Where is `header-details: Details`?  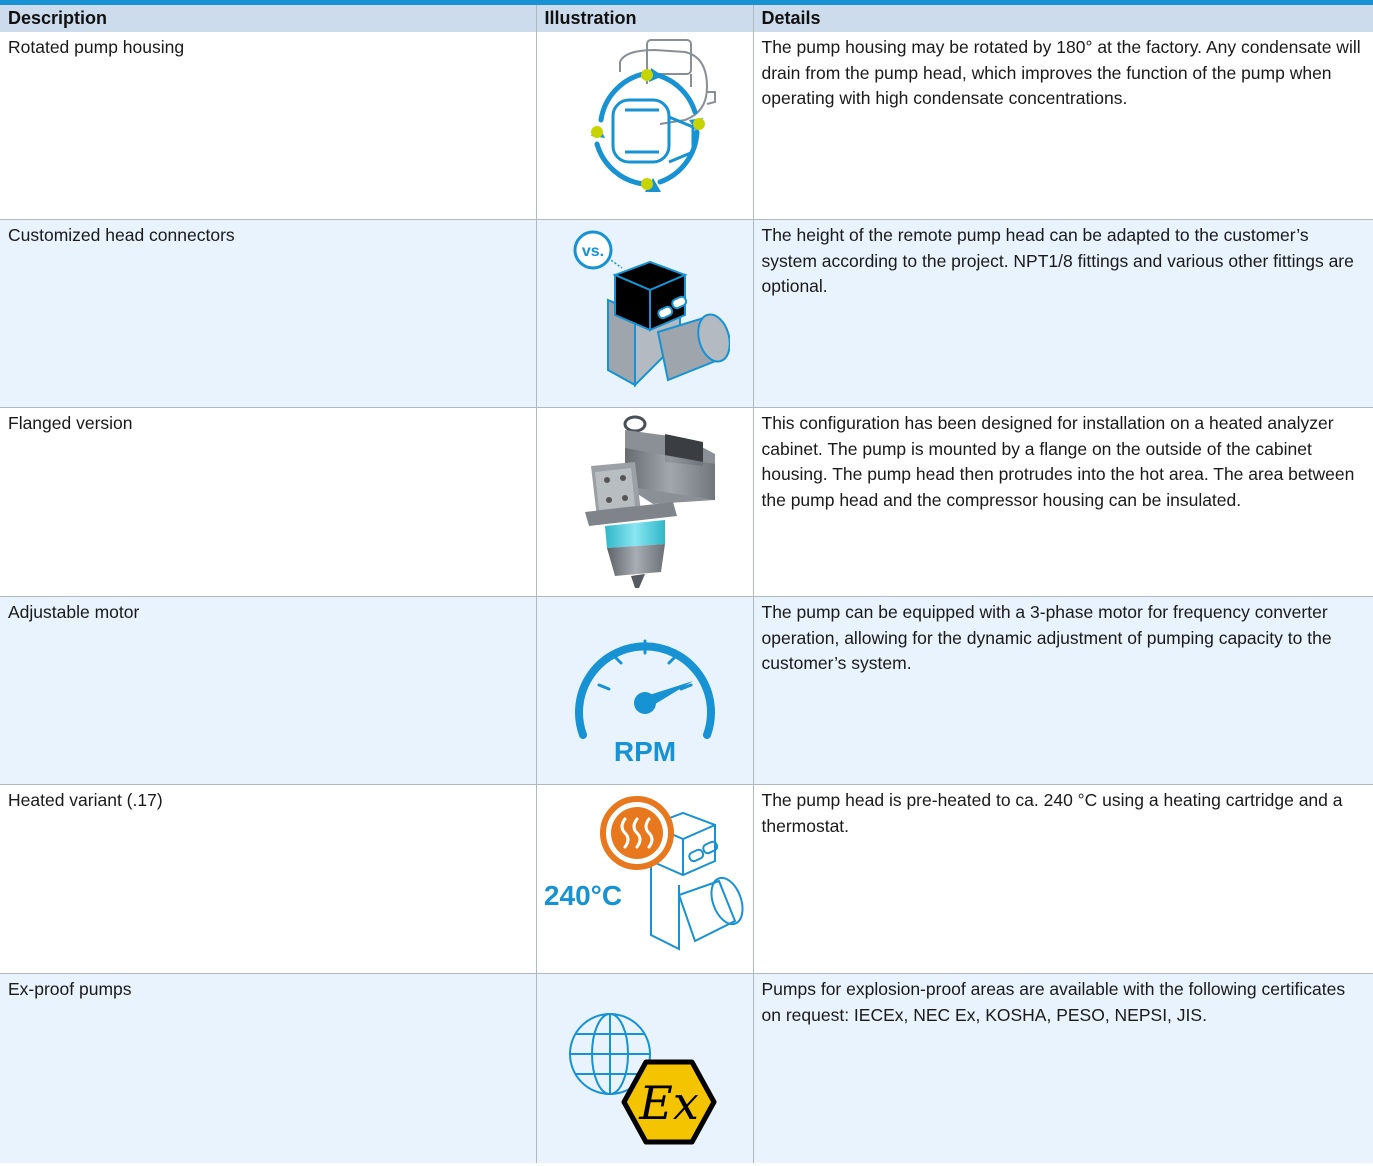 header-details: Details is located at coordinates (1062, 18).